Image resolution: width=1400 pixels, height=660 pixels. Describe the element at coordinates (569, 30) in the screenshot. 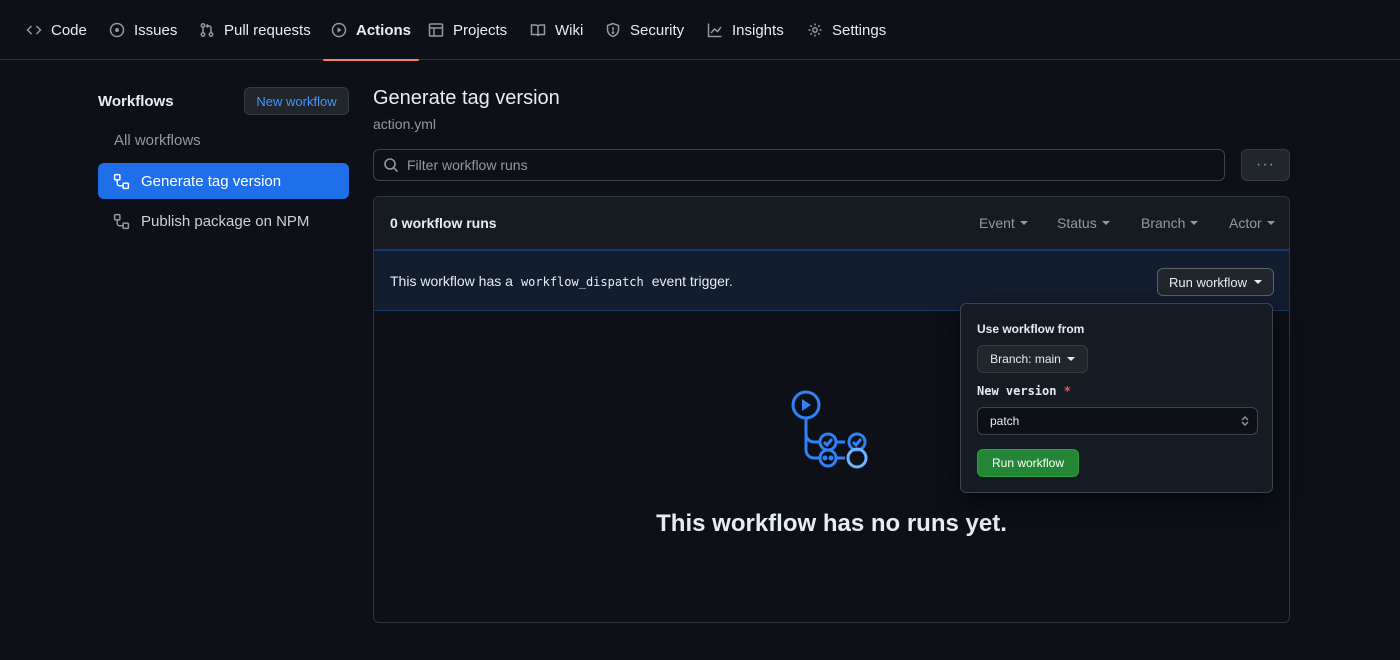

I see `tab-label: Wiki` at that location.